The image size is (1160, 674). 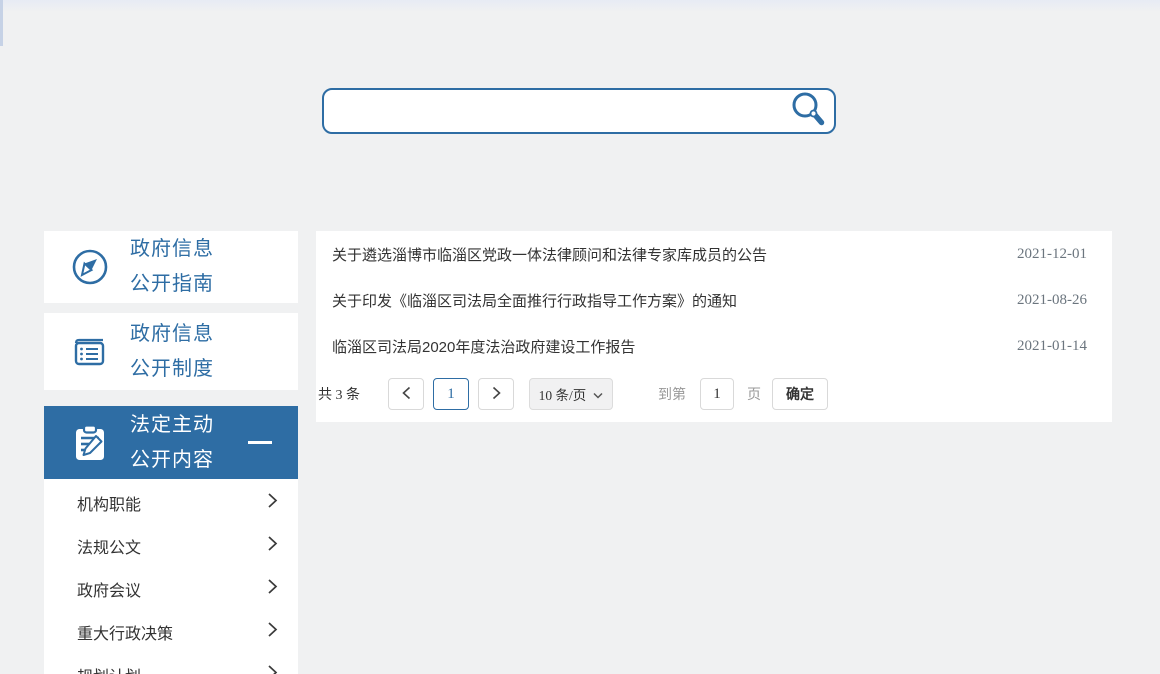 I want to click on clipboard-pencil-icon, so click(x=90, y=443).